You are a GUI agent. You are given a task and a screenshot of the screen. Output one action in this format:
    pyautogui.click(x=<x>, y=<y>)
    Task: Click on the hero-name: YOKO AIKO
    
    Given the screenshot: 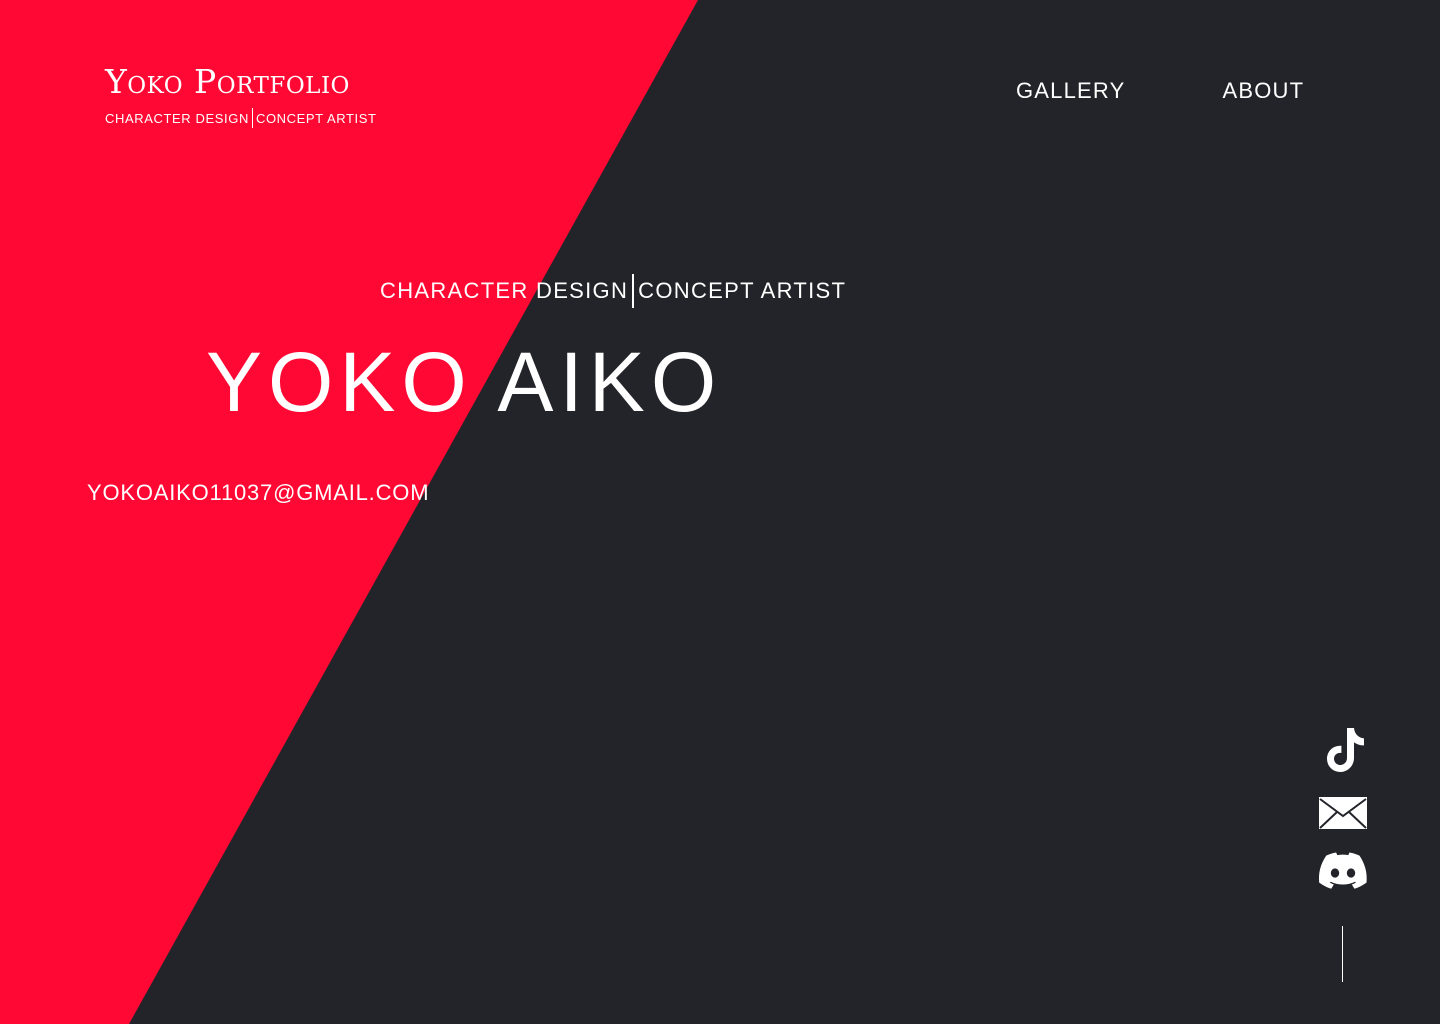 What is the action you would take?
    pyautogui.click(x=464, y=382)
    